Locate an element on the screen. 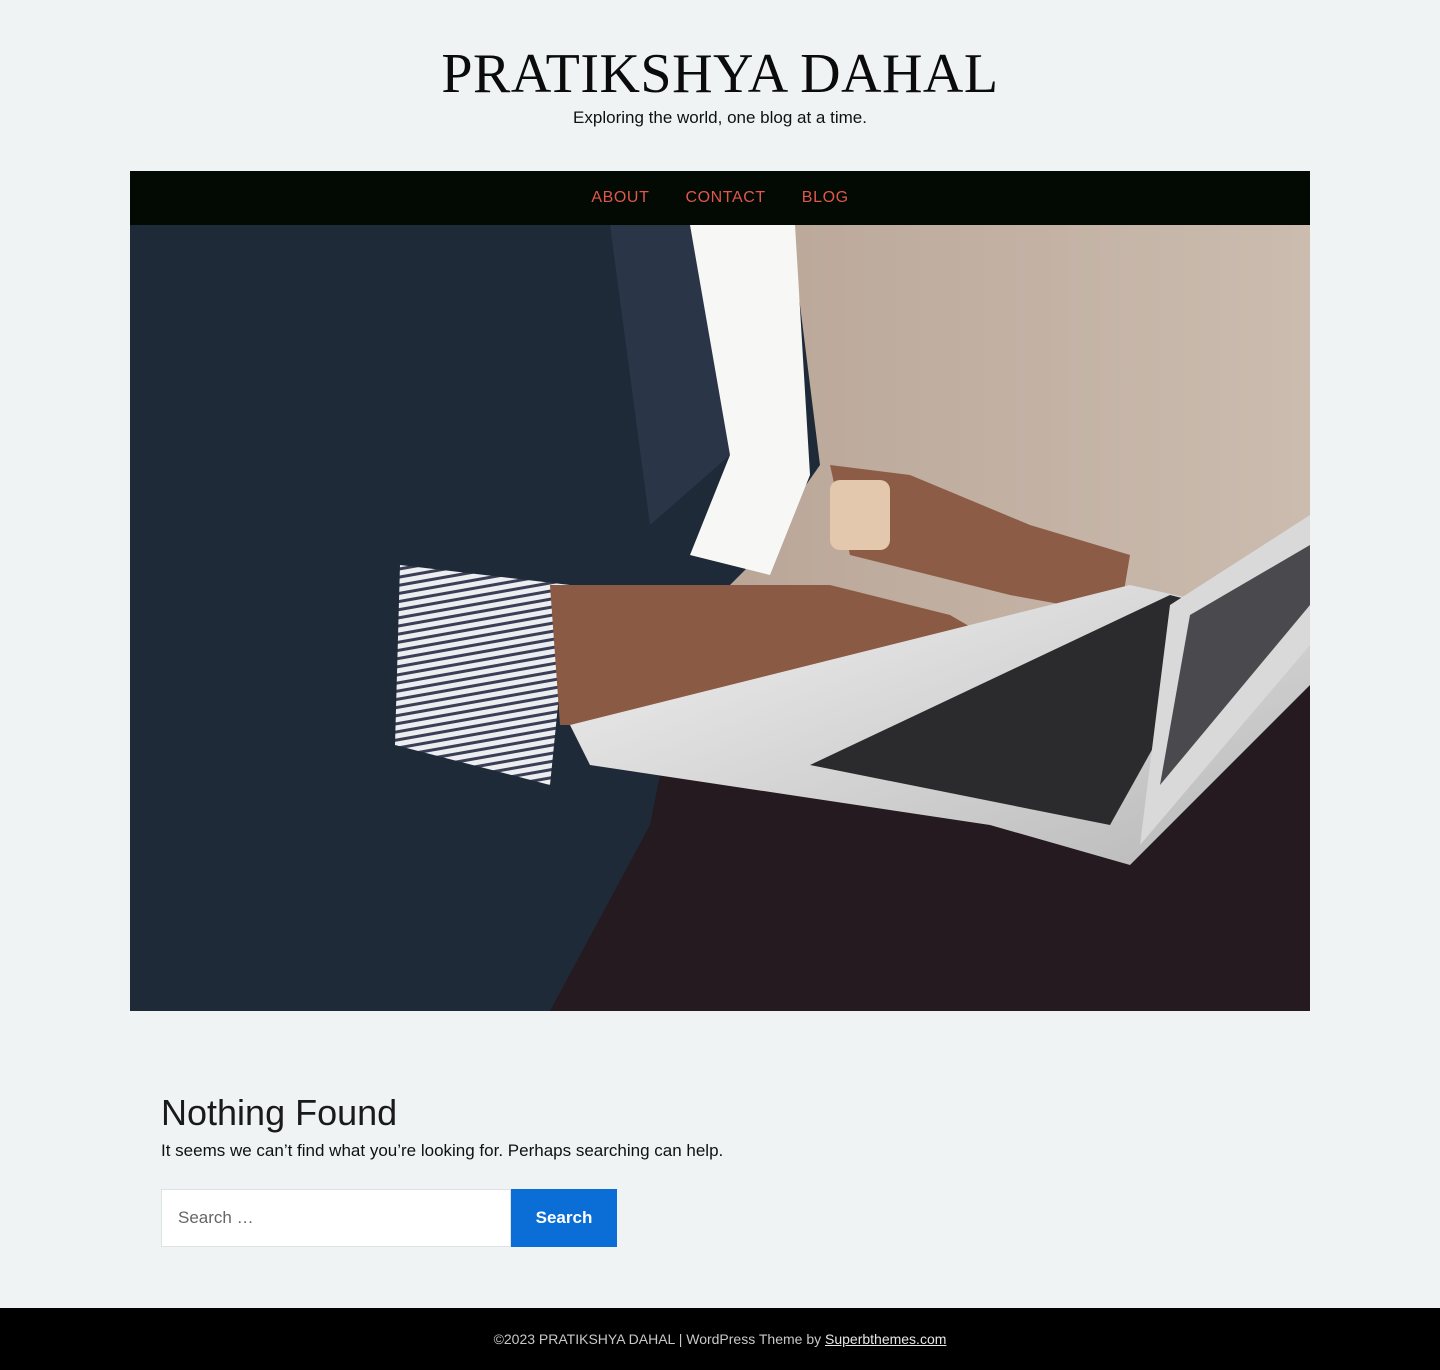 Image resolution: width=1440 pixels, height=1370 pixels. search-button: Search is located at coordinates (564, 1218).